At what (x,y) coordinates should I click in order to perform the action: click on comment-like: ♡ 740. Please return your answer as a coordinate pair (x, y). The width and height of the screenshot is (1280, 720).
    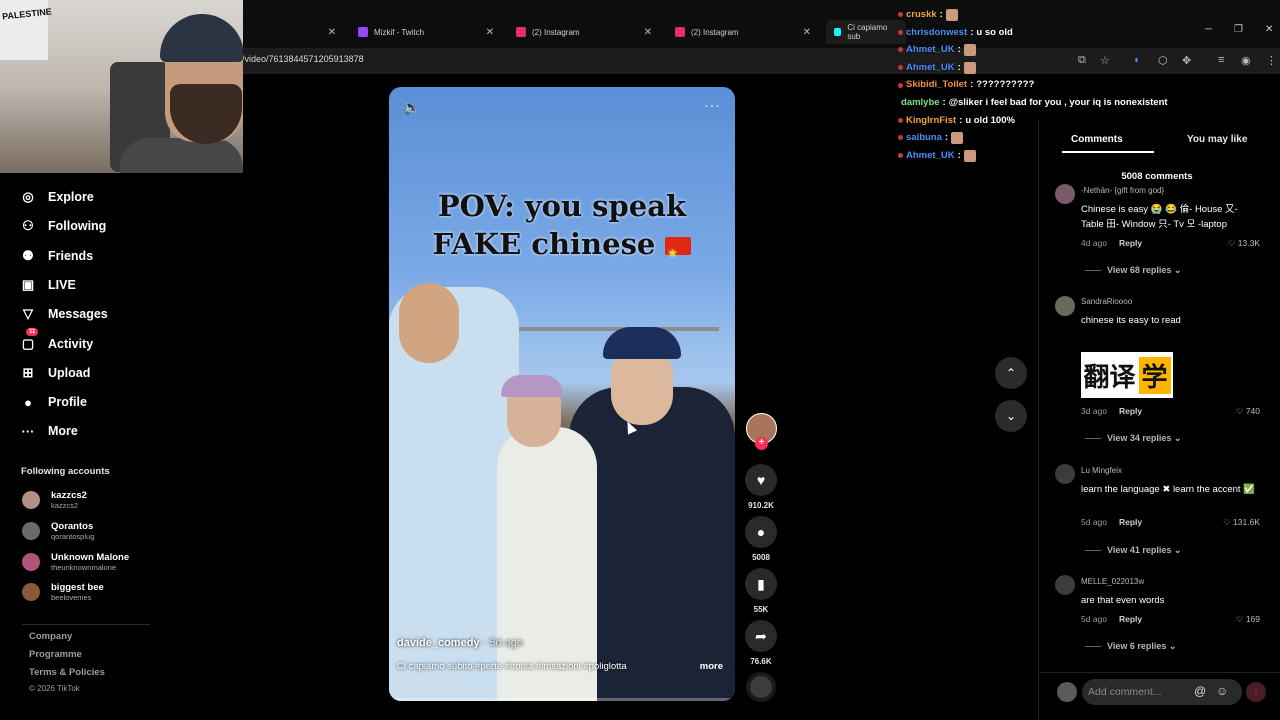
    Looking at the image, I should click on (1248, 411).